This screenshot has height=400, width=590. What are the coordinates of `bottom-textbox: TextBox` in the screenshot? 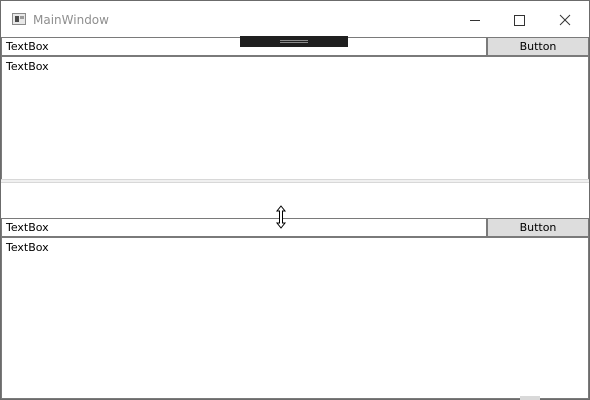 It's located at (244, 227).